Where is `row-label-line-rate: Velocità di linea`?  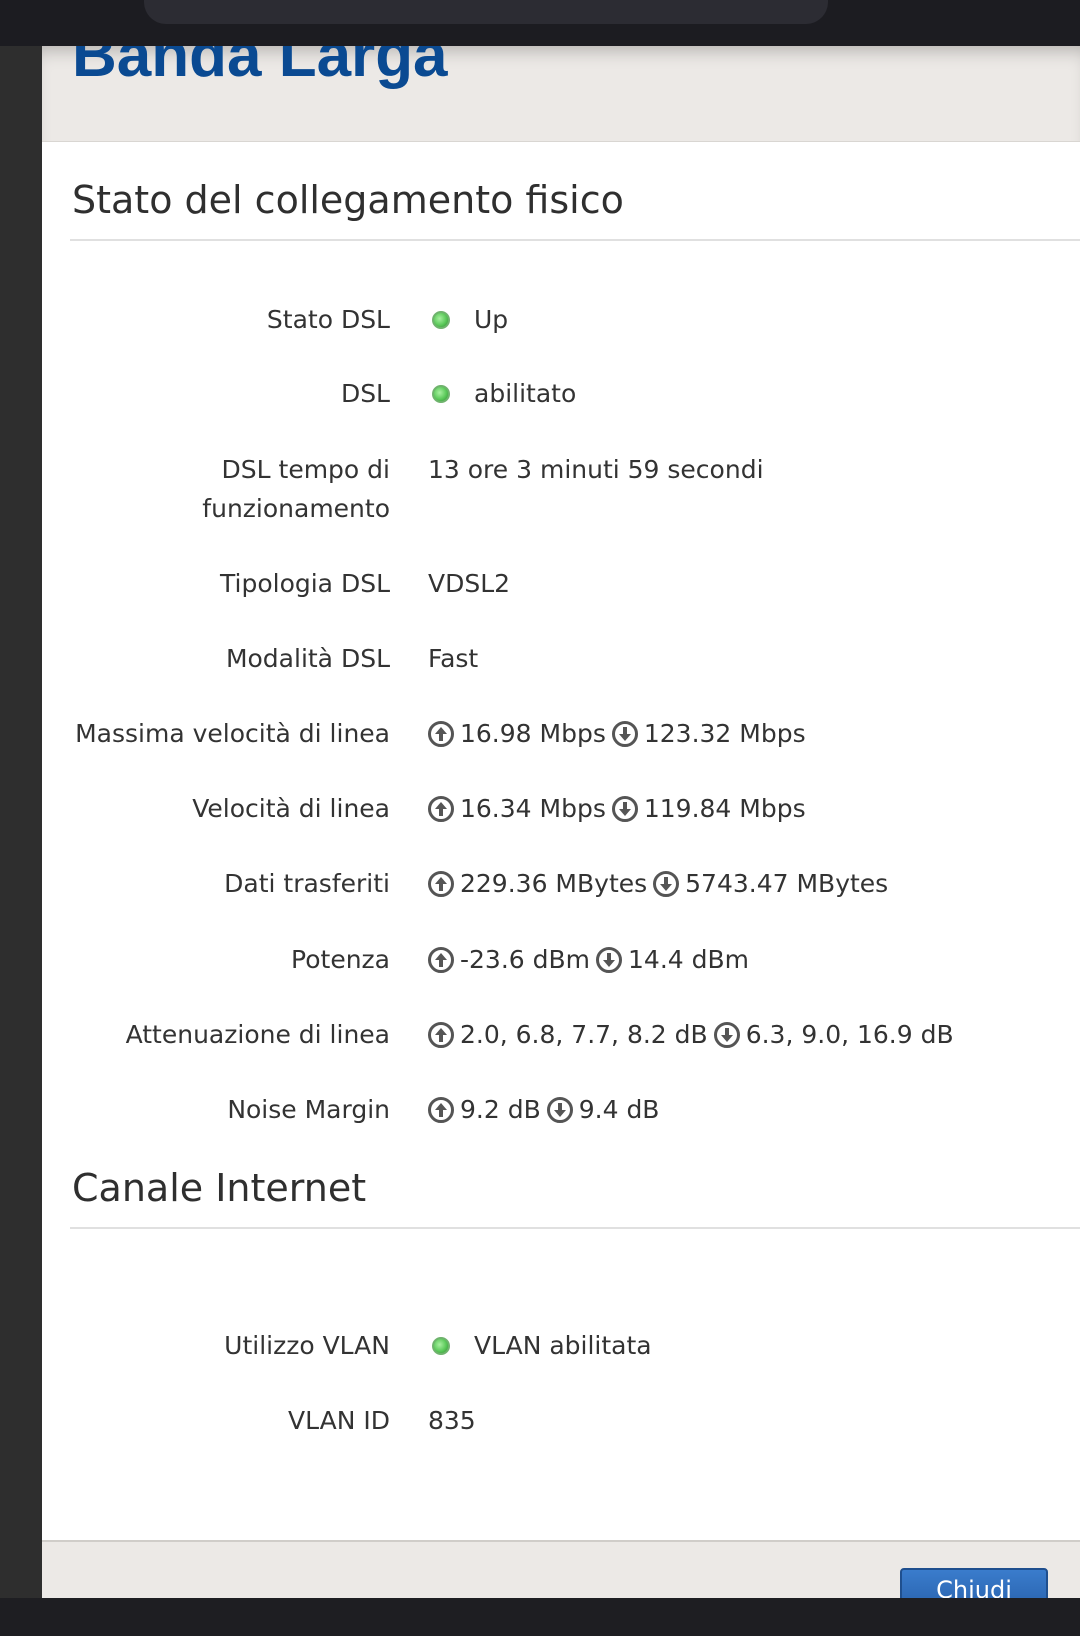 row-label-line-rate: Velocità di linea is located at coordinates (291, 808).